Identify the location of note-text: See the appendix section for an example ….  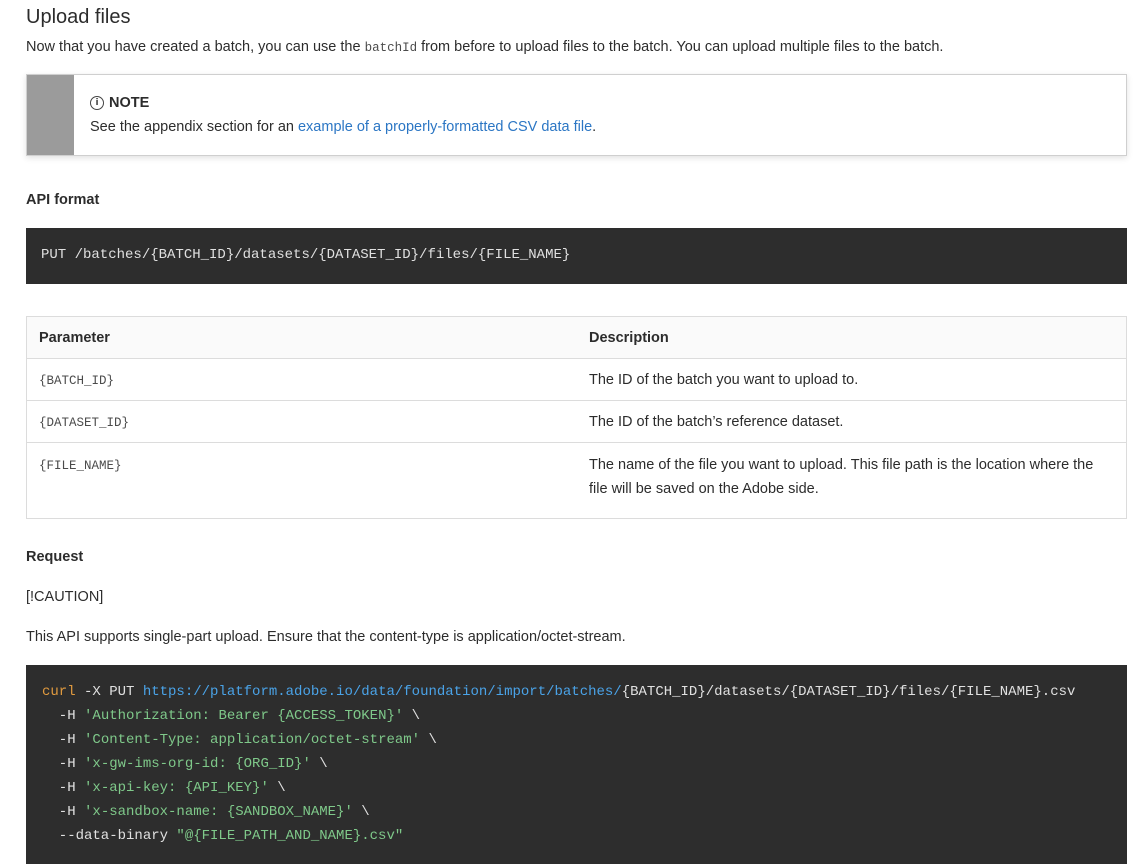
(343, 127).